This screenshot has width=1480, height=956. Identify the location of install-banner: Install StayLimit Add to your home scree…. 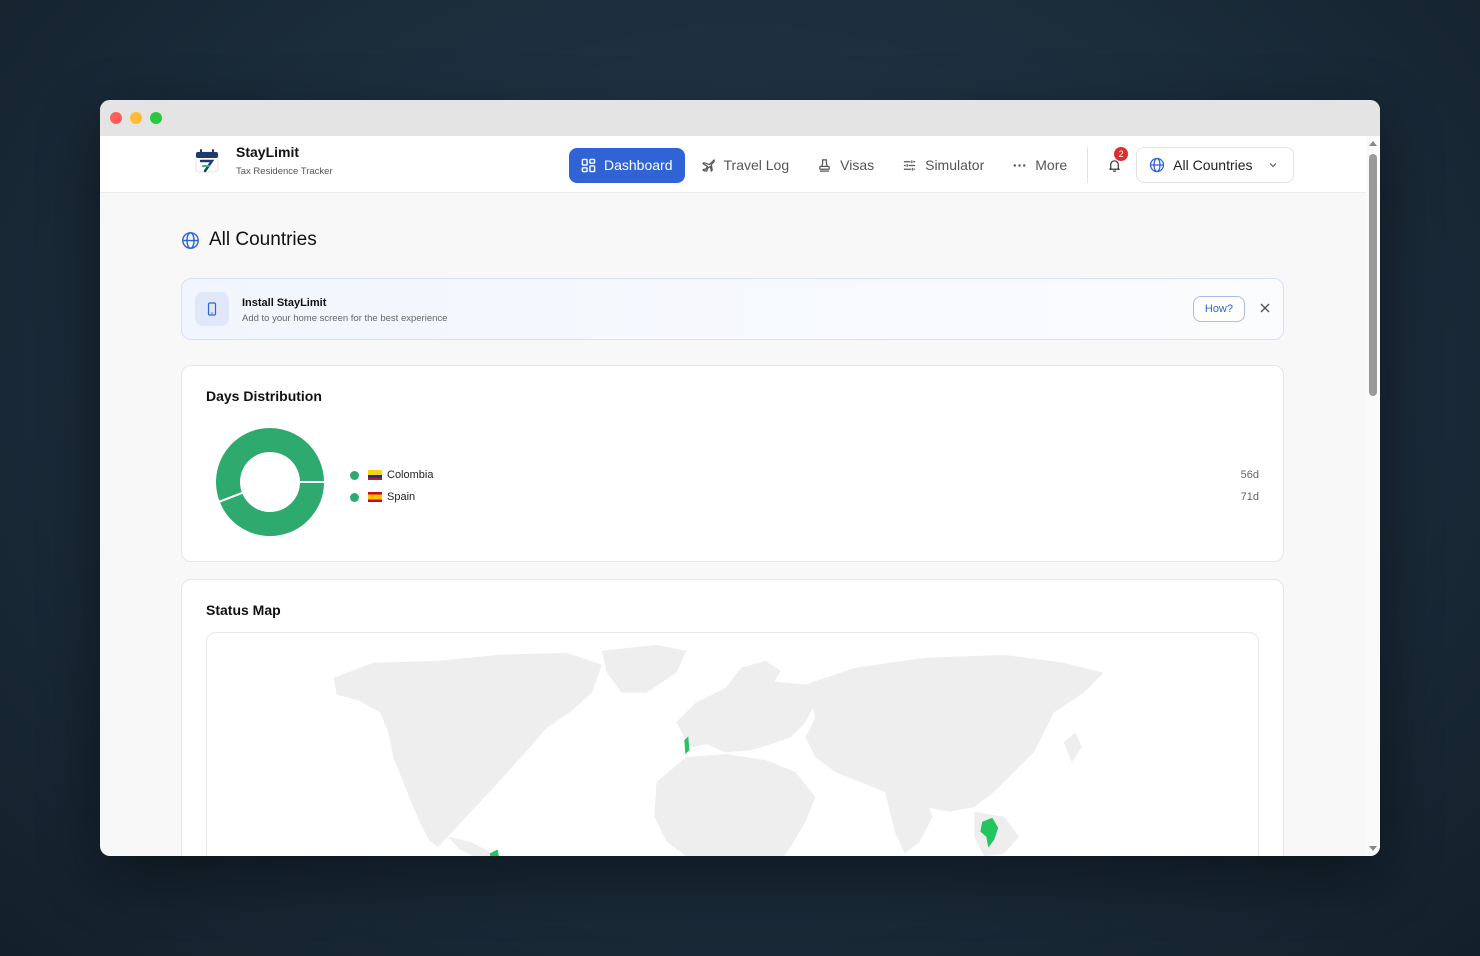
(732, 309).